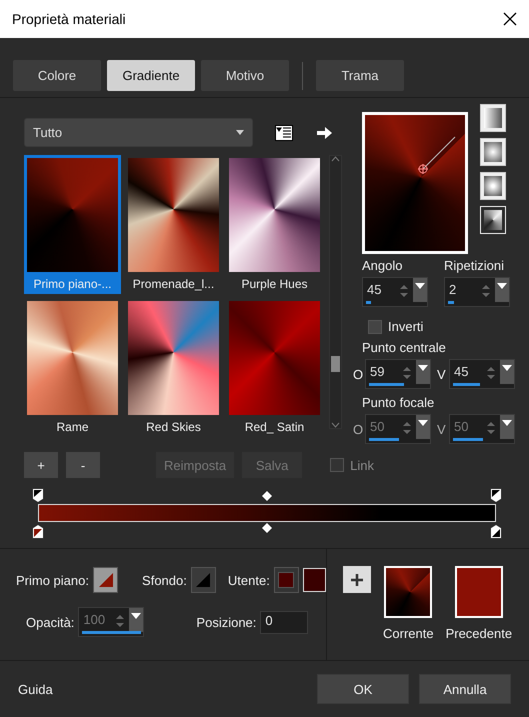  What do you see at coordinates (274, 284) in the screenshot?
I see `gradient-name: Purple Hues` at bounding box center [274, 284].